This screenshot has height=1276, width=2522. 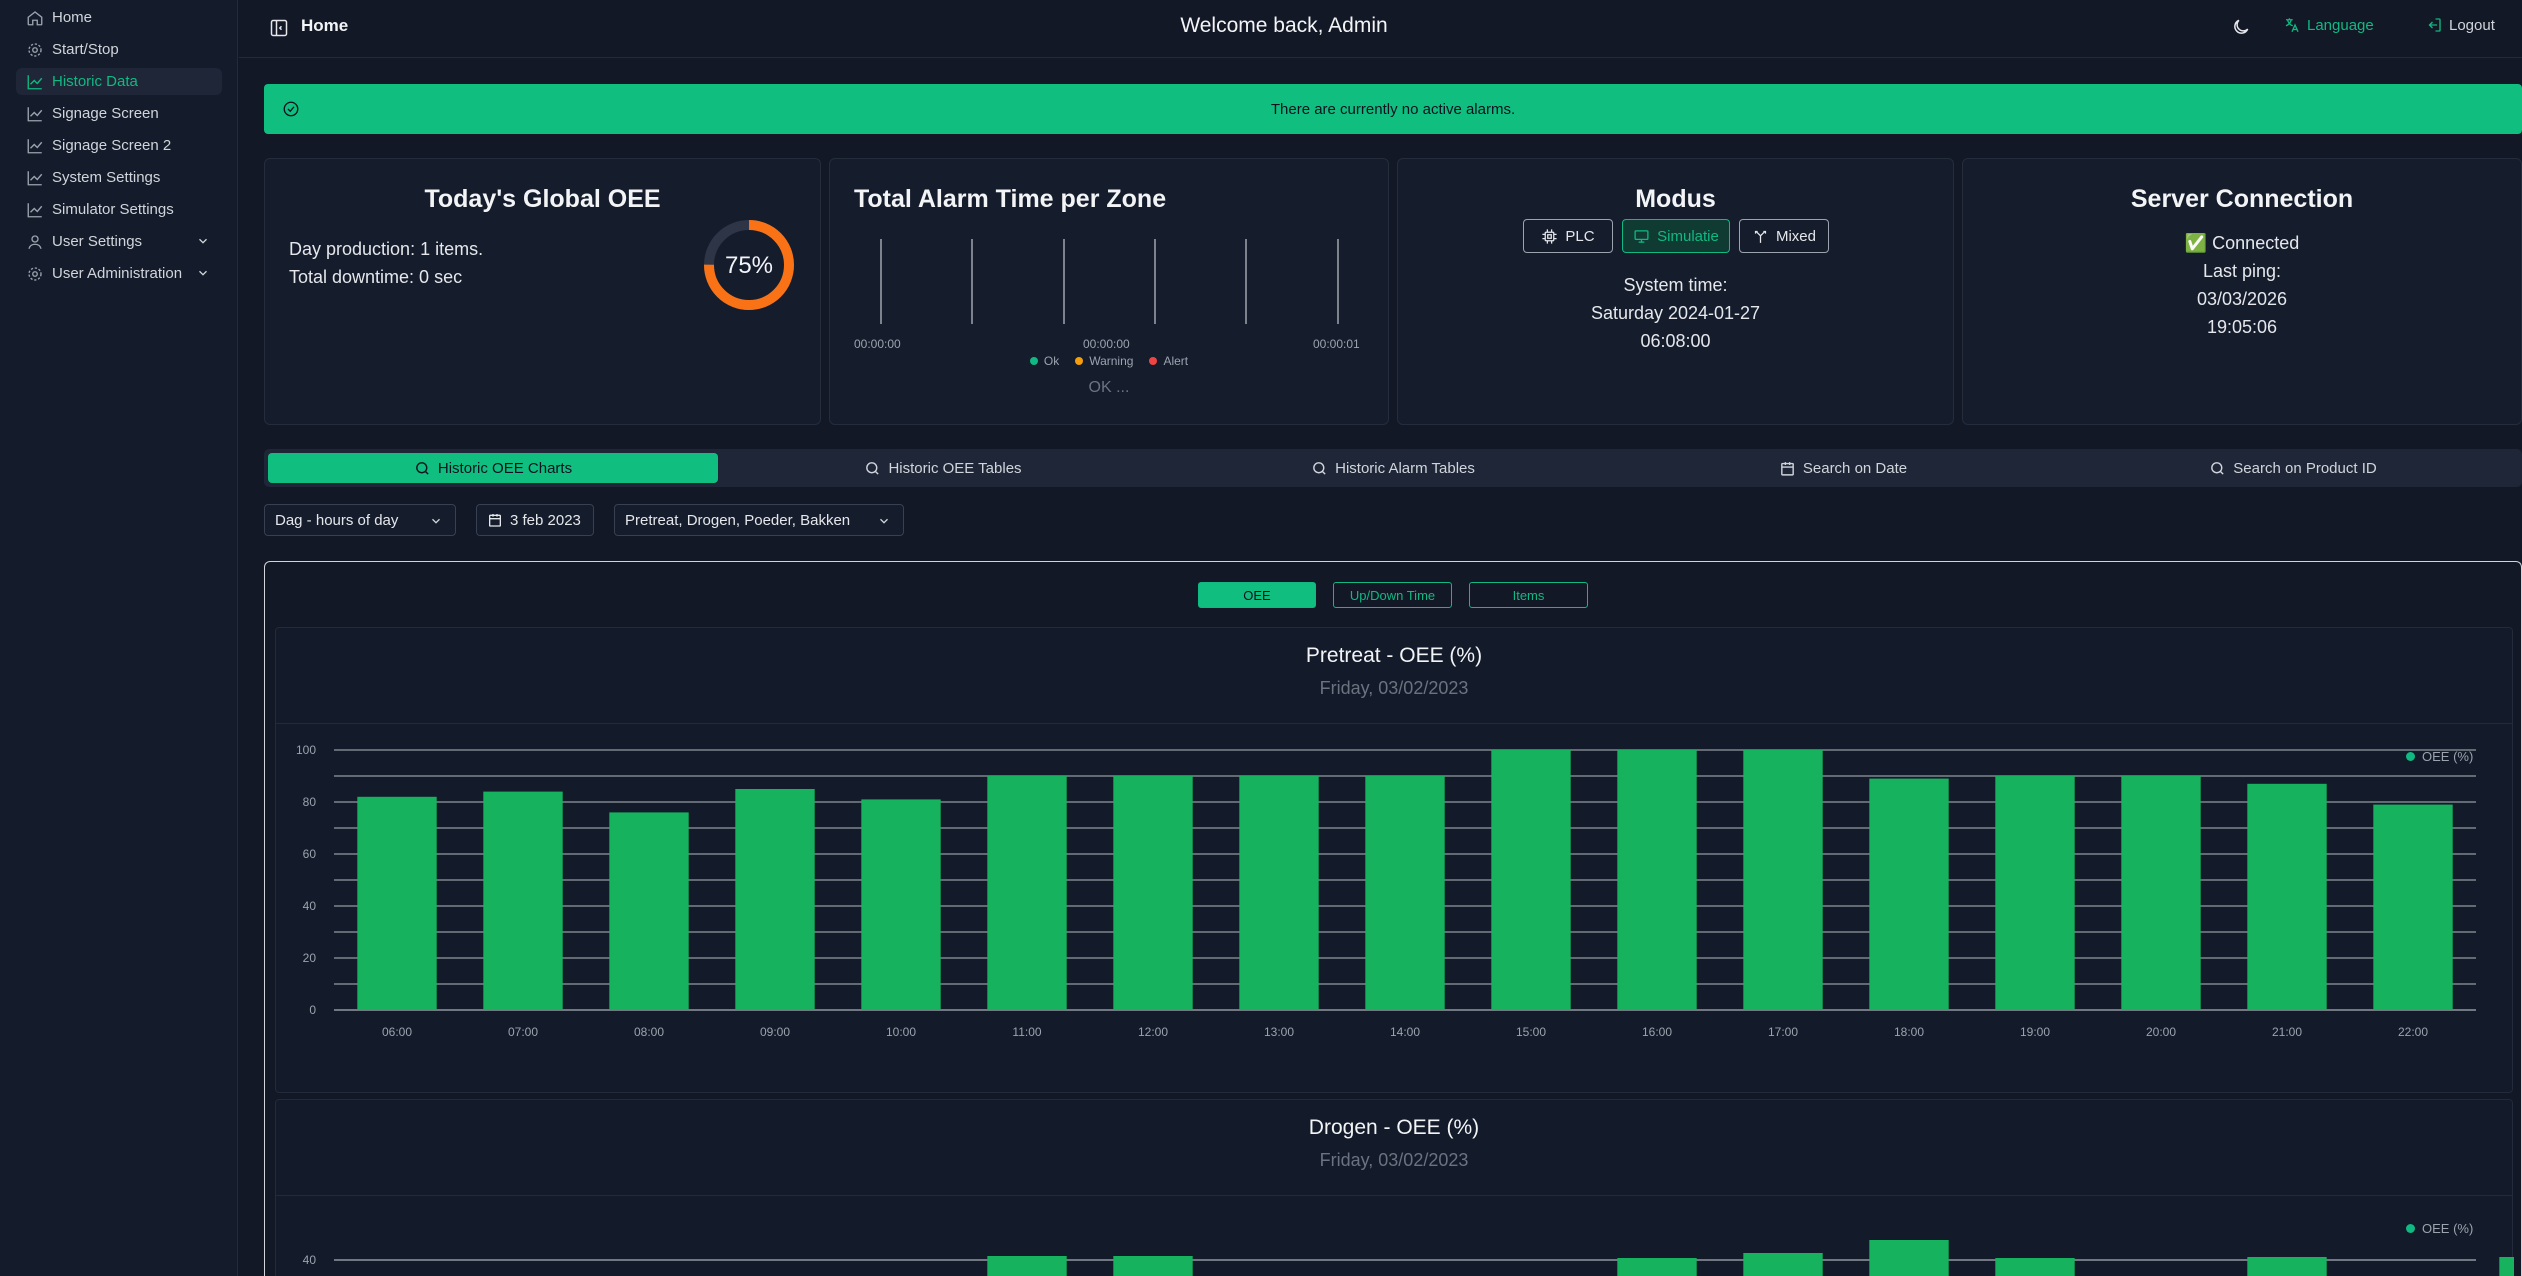 I want to click on alarm-legend: Ok Warning Alert, so click(x=1109, y=361).